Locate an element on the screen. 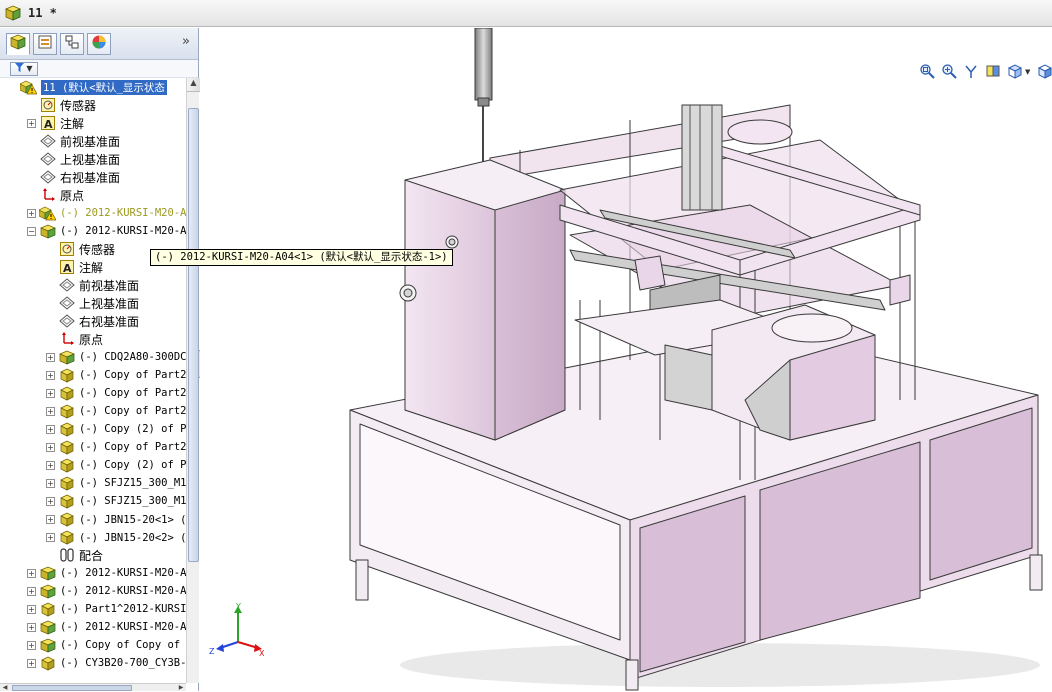 Image resolution: width=1052 pixels, height=692 pixels. tree-item: 配合 is located at coordinates (93, 555).